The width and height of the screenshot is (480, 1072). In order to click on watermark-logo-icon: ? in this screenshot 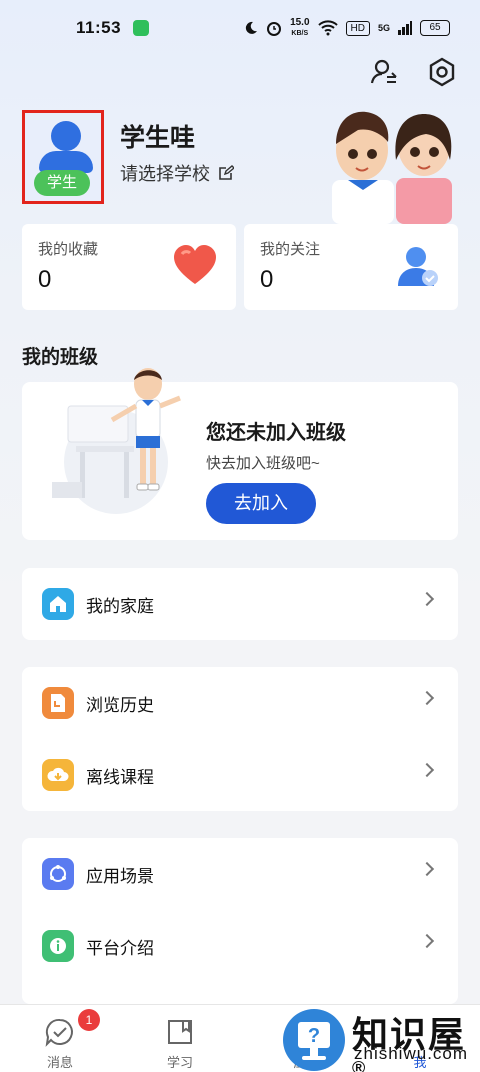, I will do `click(314, 1040)`.